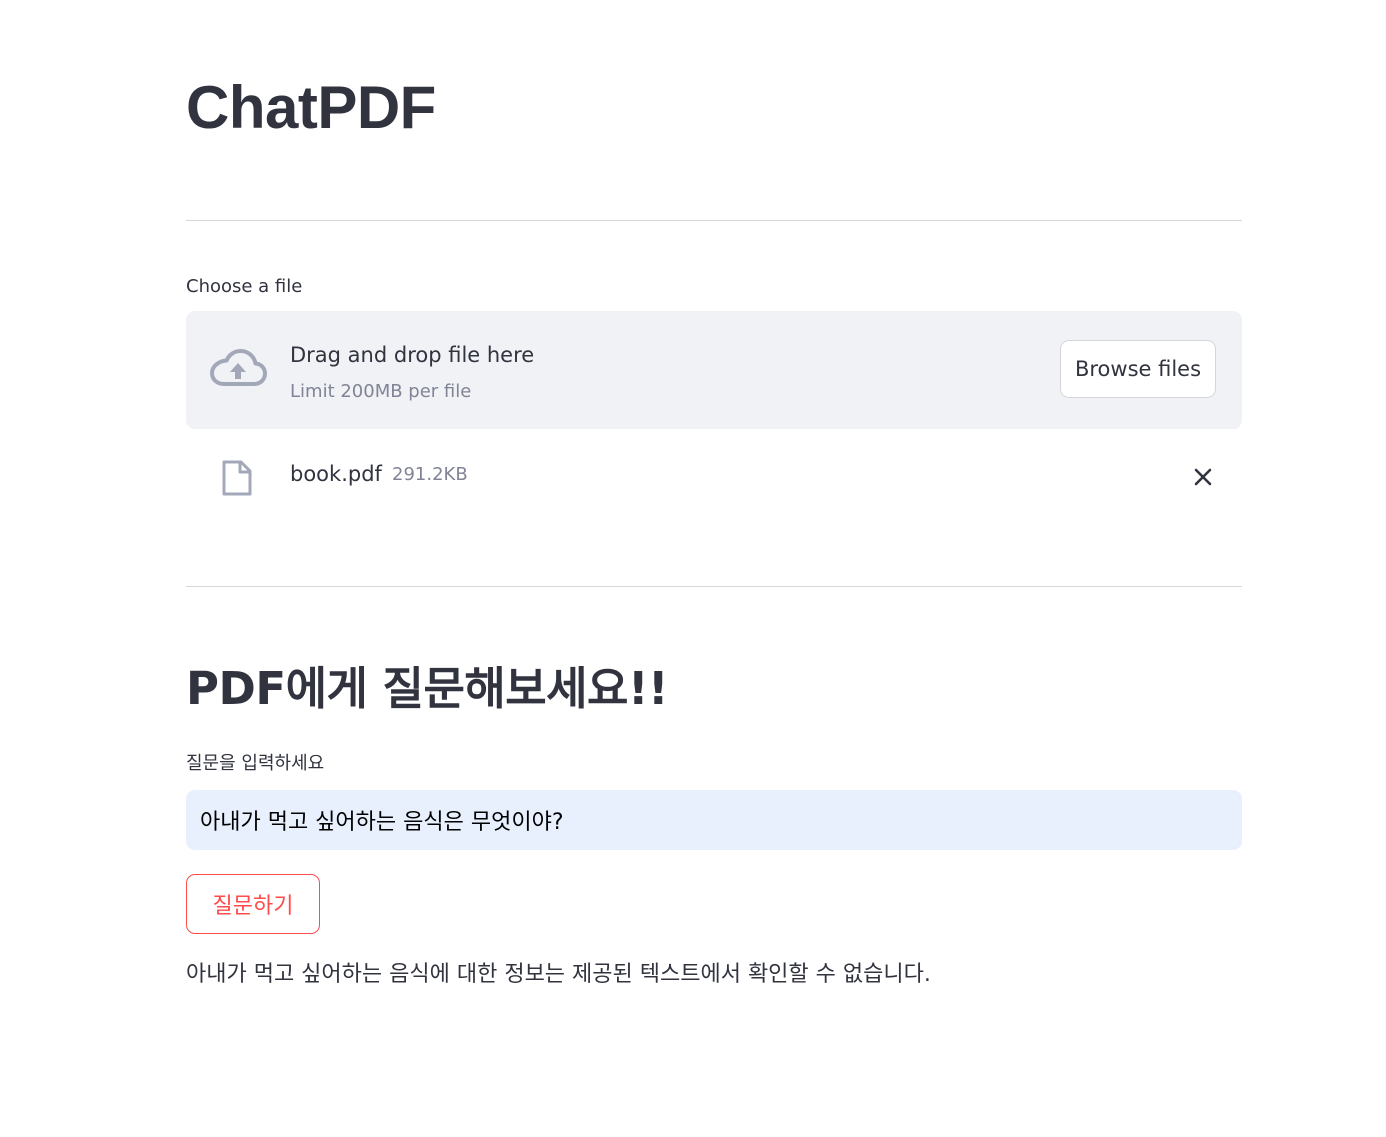 This screenshot has height=1137, width=1386. What do you see at coordinates (430, 474) in the screenshot?
I see `uploaded-file-size: 291.2KB` at bounding box center [430, 474].